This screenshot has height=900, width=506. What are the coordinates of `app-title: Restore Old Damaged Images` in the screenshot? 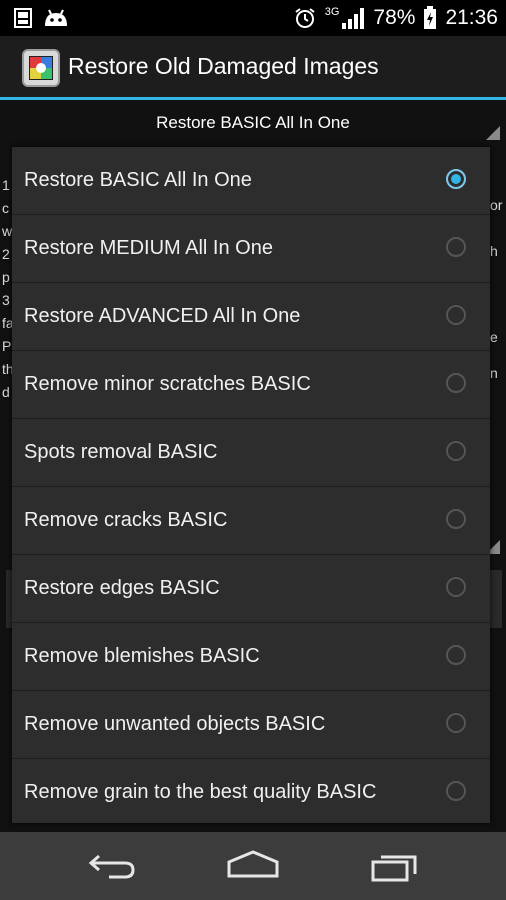 It's located at (223, 66).